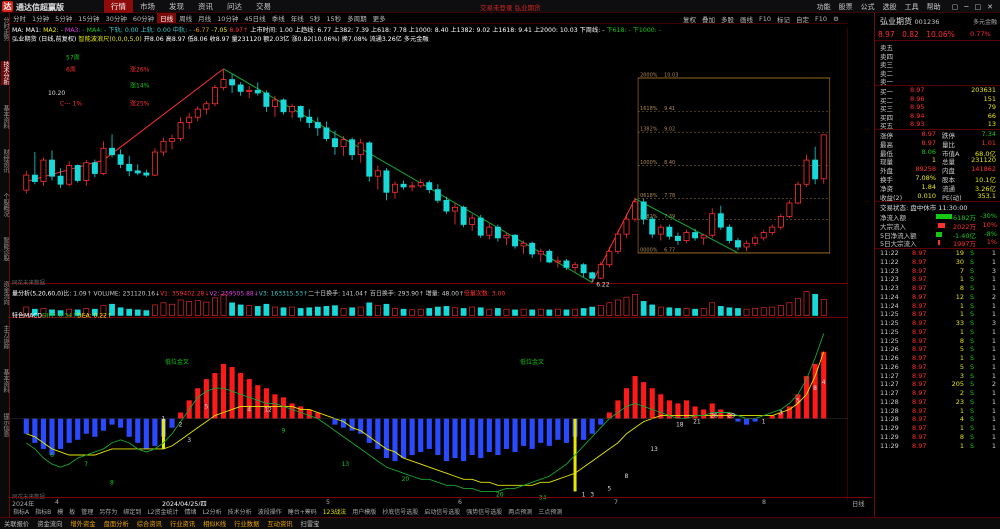  What do you see at coordinates (310, 523) in the screenshot?
I see `bottom-link-9: 扫雷宝` at bounding box center [310, 523].